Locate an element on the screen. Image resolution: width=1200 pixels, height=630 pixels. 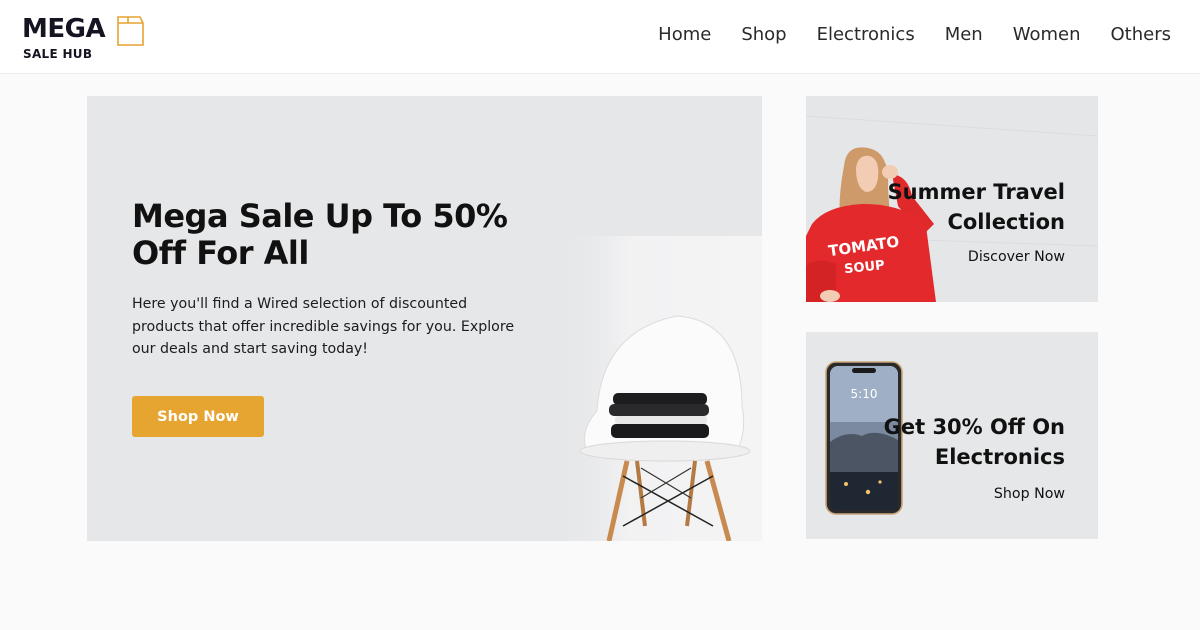
nav-others: Others is located at coordinates (1141, 34).